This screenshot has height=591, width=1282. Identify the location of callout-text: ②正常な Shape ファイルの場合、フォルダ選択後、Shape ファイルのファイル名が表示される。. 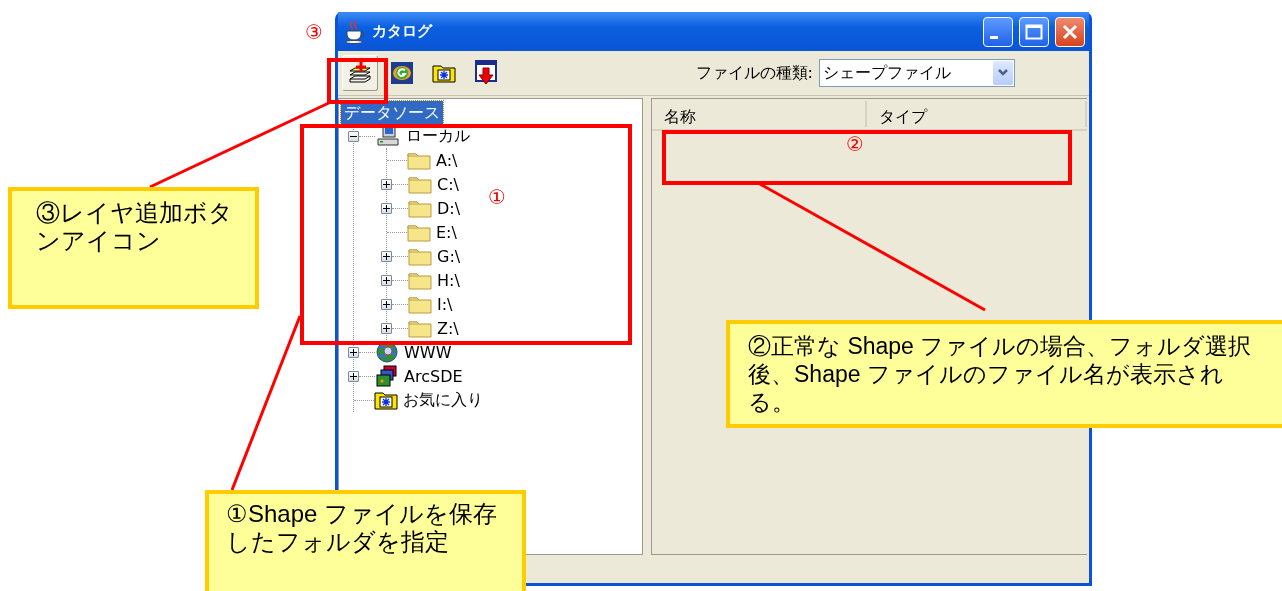
(1000, 374).